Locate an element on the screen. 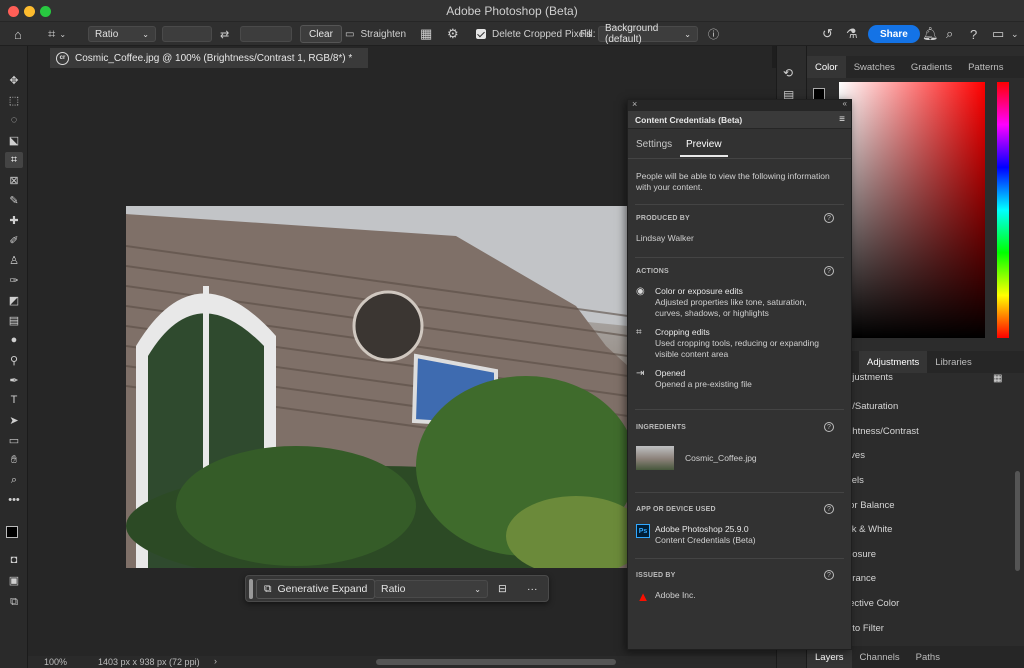  panel-menu-icon: ≡ is located at coordinates (842, 119).